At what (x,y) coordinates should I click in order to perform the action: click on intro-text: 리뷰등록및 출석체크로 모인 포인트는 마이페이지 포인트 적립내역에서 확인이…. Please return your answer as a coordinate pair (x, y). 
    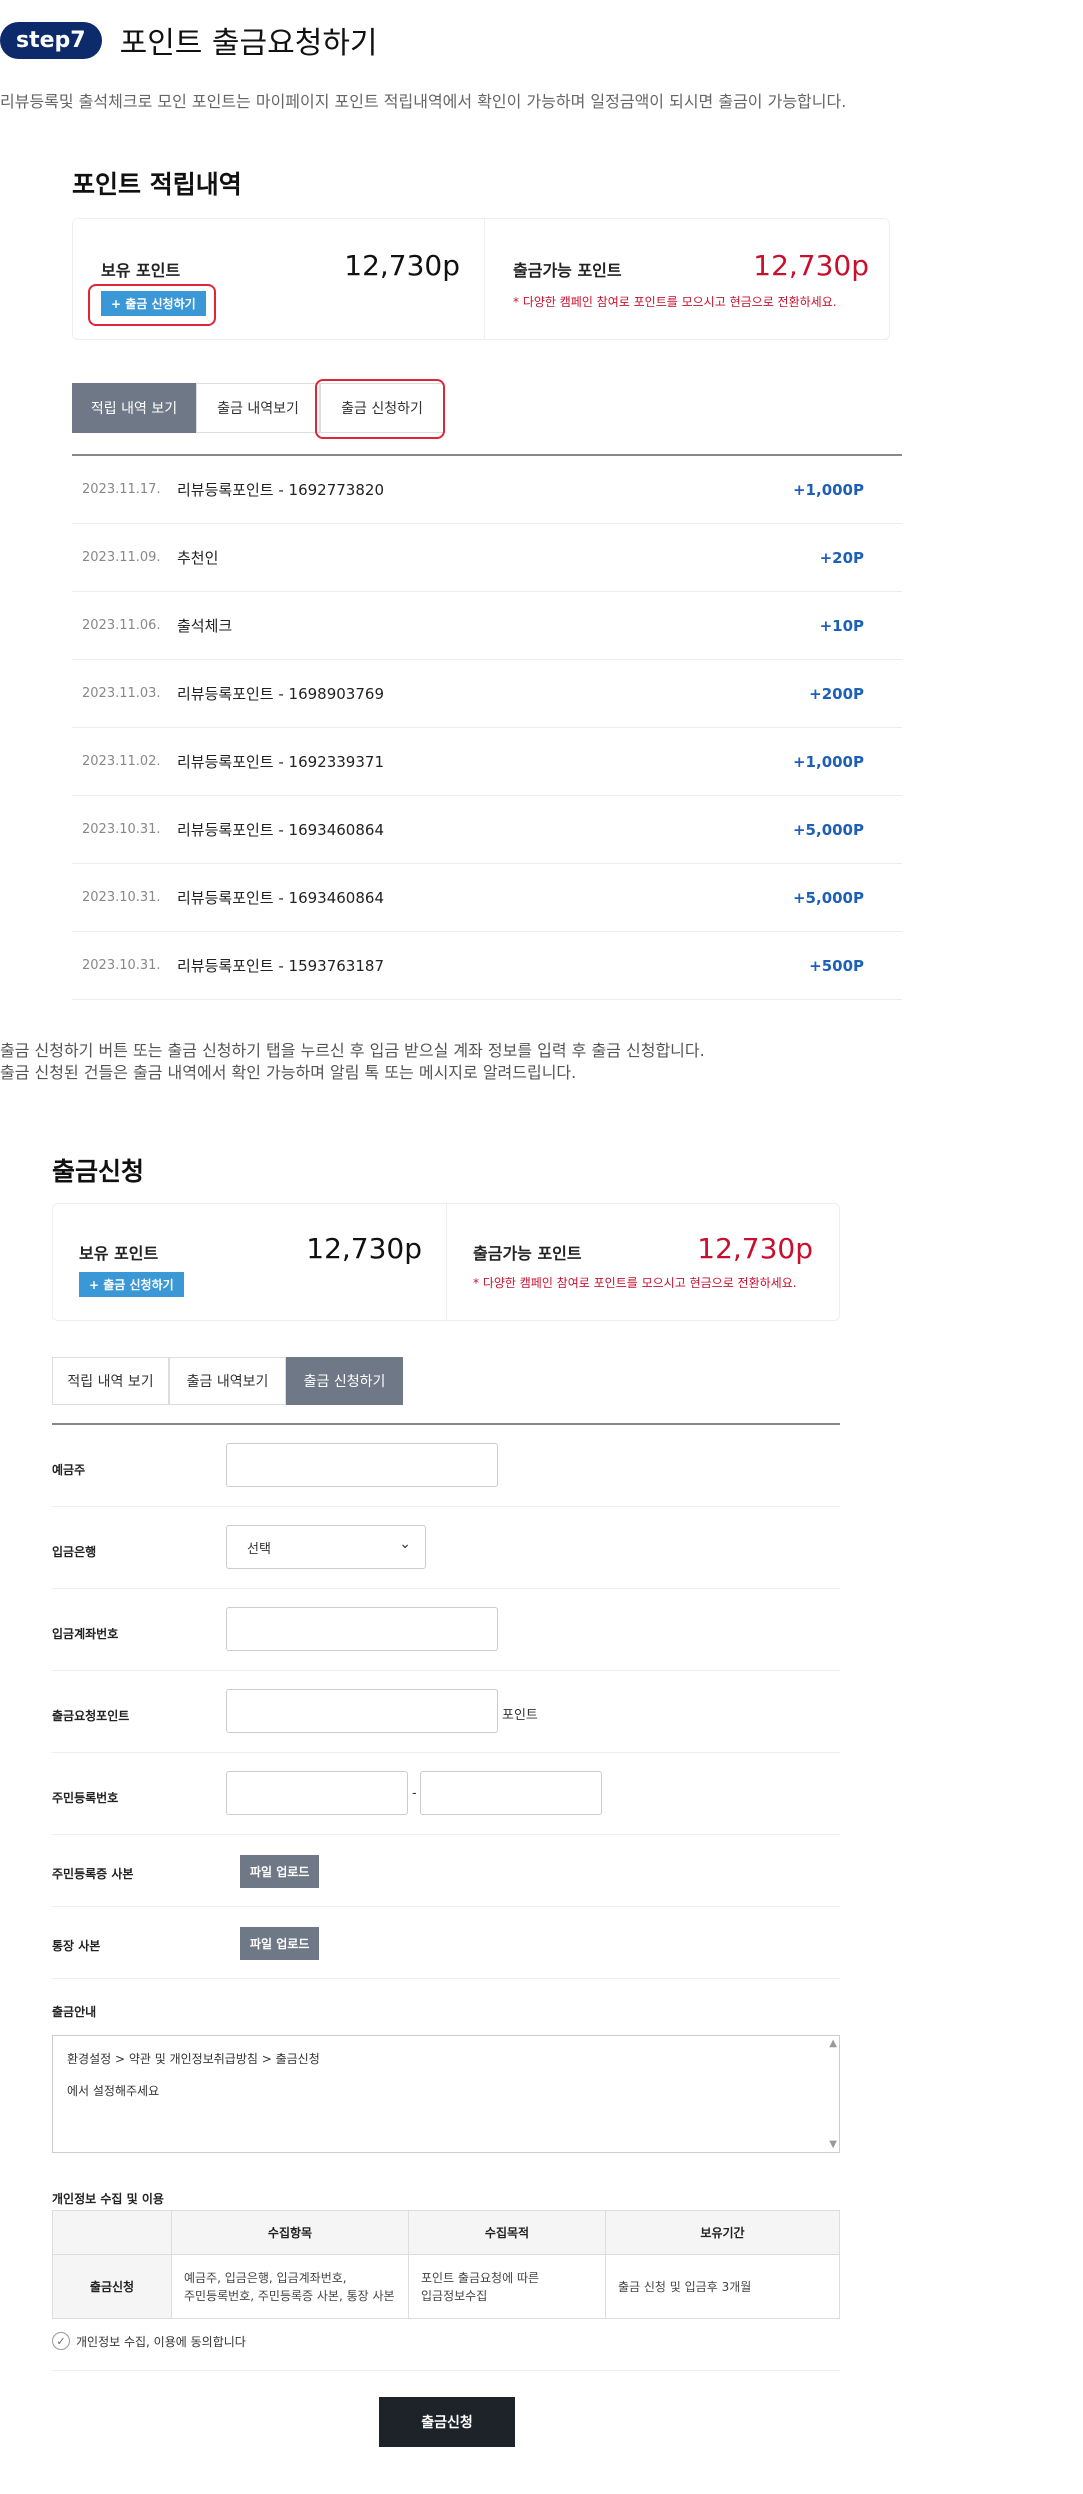
    Looking at the image, I should click on (423, 101).